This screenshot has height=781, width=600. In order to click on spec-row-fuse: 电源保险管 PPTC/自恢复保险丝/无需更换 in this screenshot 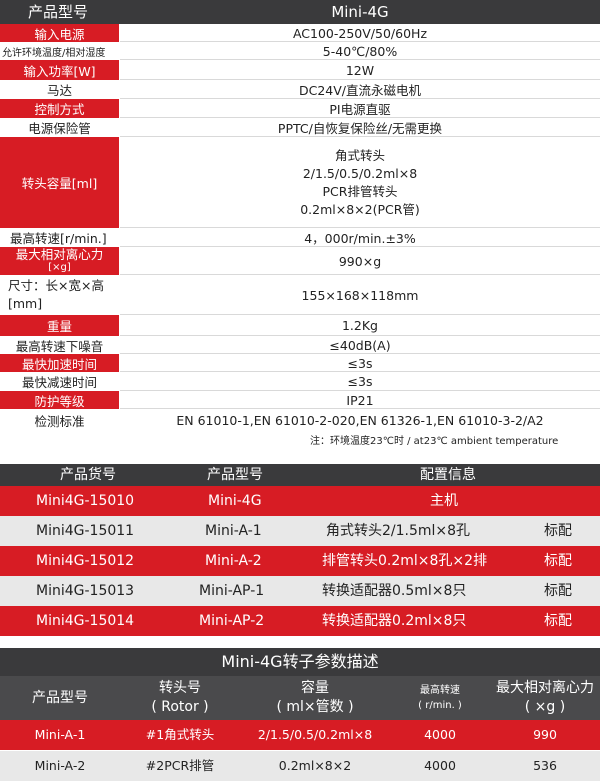, I will do `click(300, 127)`.